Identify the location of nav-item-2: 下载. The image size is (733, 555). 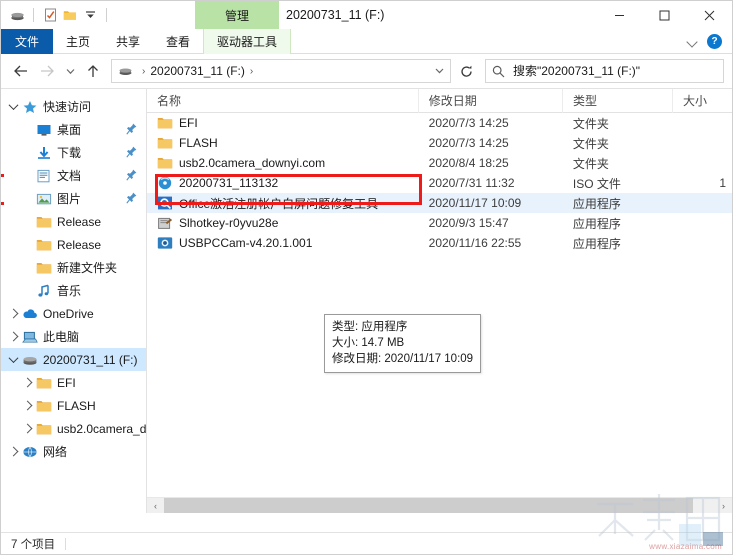
(73, 152).